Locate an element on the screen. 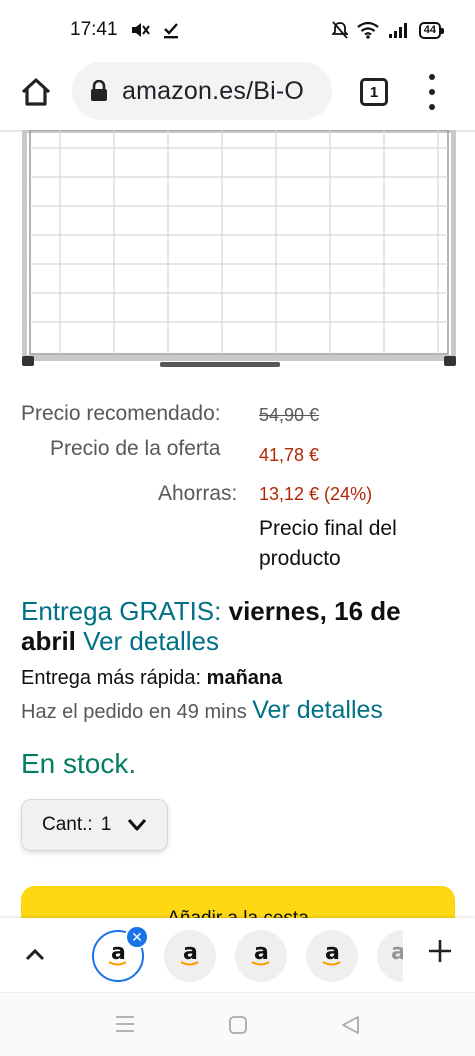  menu-icon is located at coordinates (432, 92).